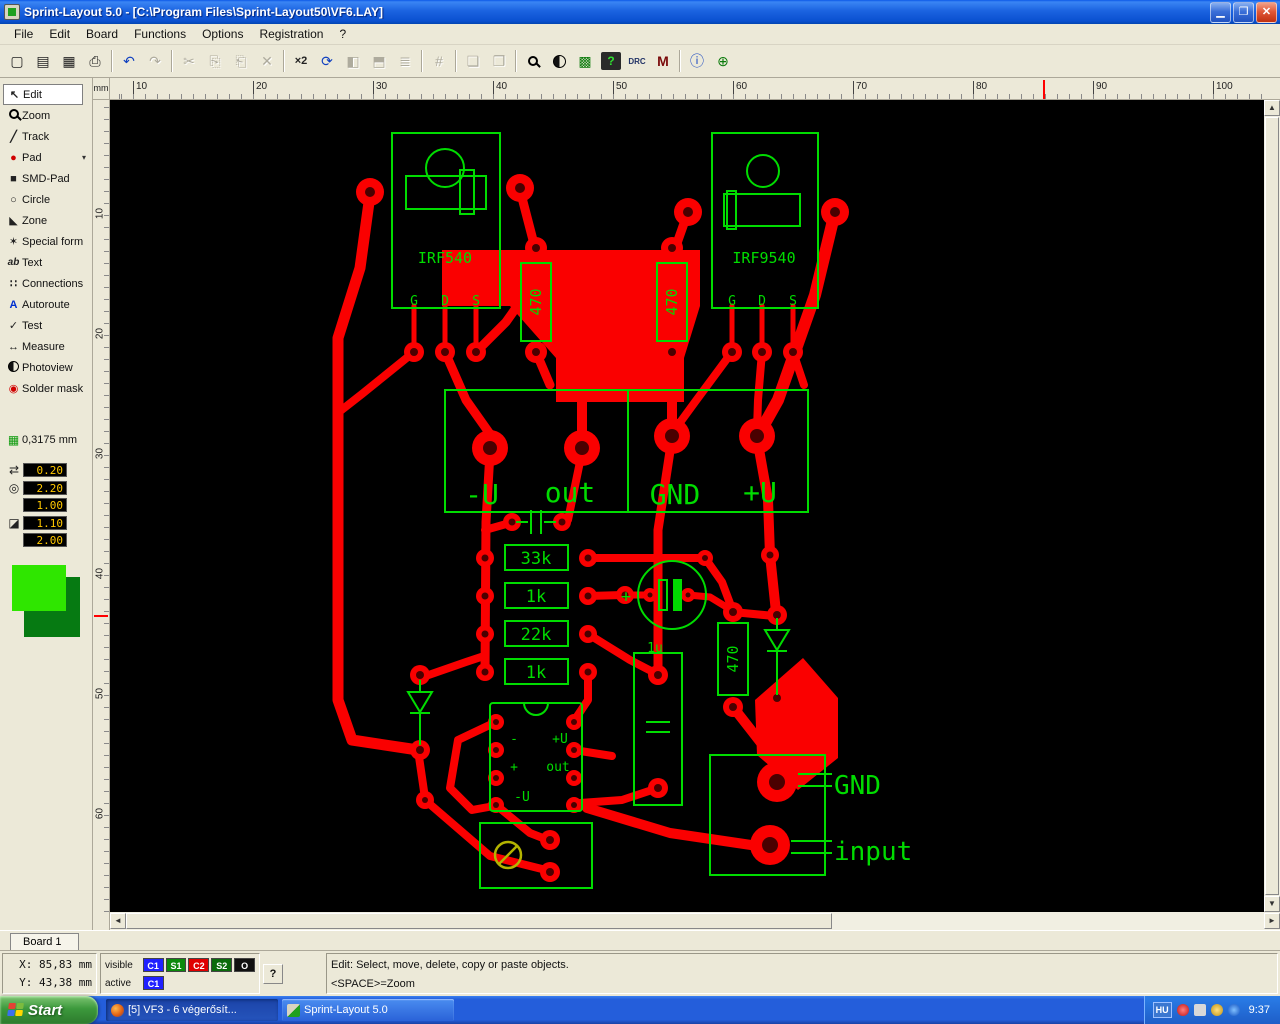  Describe the element at coordinates (291, 34) in the screenshot. I see `menu-registration: Registration` at that location.